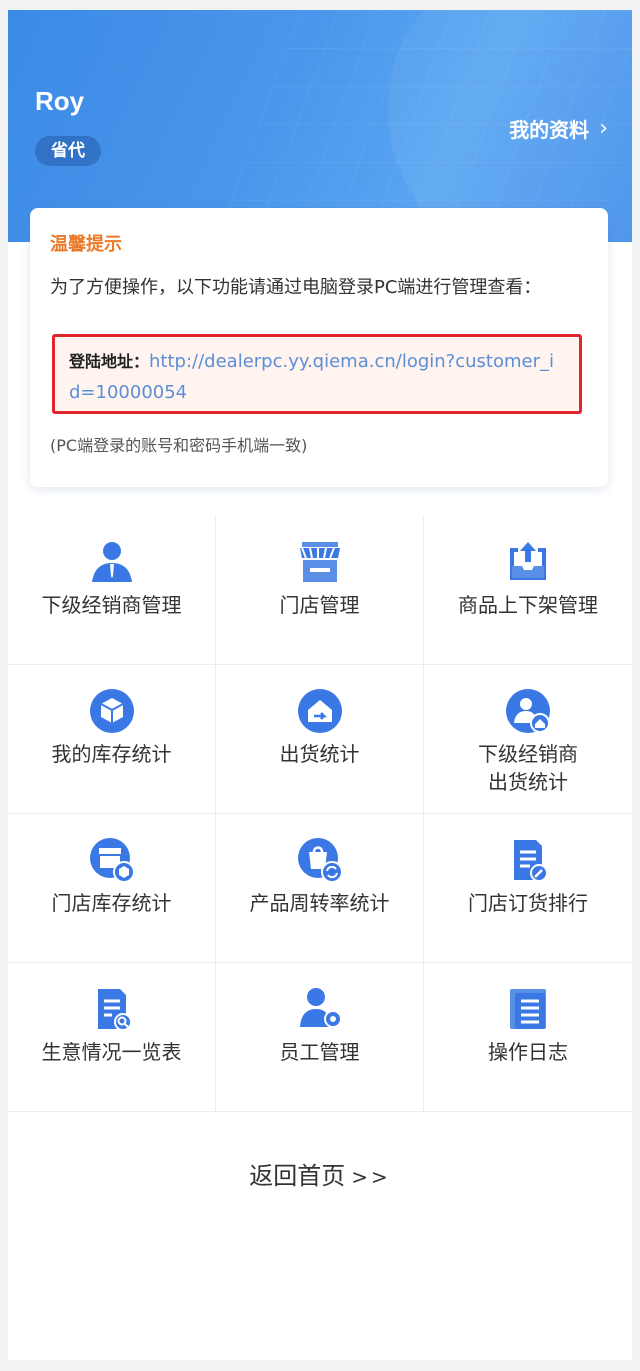 This screenshot has height=1371, width=640. I want to click on login-address-label: 登陆地址：, so click(109, 361).